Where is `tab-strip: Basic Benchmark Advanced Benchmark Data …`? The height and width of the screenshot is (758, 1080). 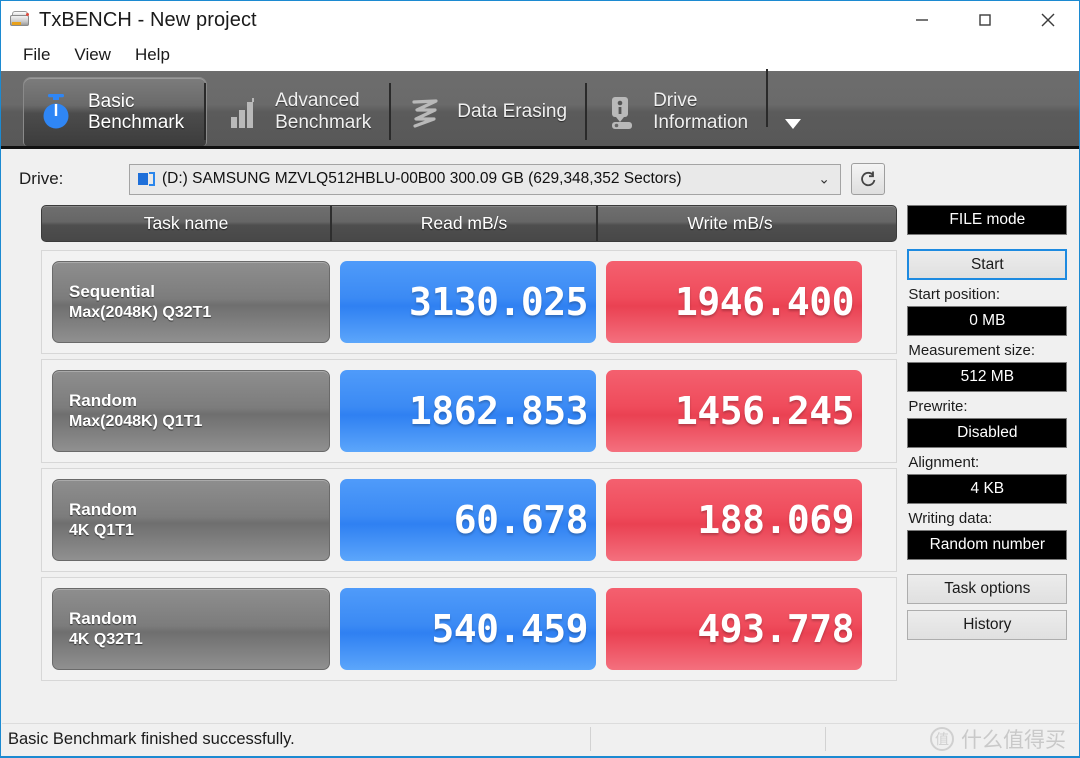
tab-strip: Basic Benchmark Advanced Benchmark Data … is located at coordinates (540, 109).